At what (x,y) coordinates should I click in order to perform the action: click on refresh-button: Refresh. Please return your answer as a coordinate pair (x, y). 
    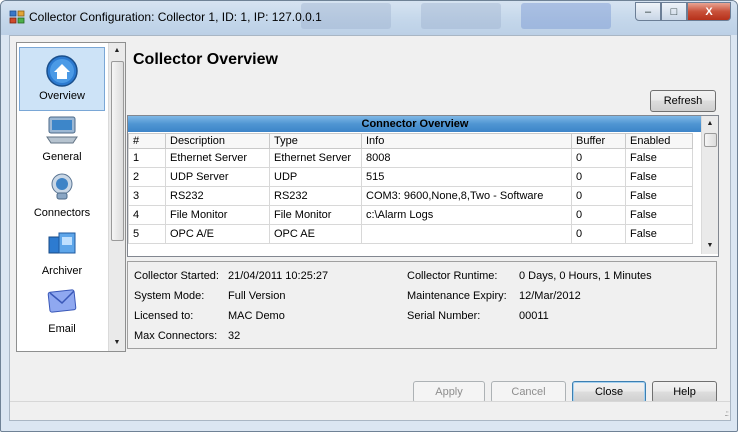
    Looking at the image, I should click on (683, 101).